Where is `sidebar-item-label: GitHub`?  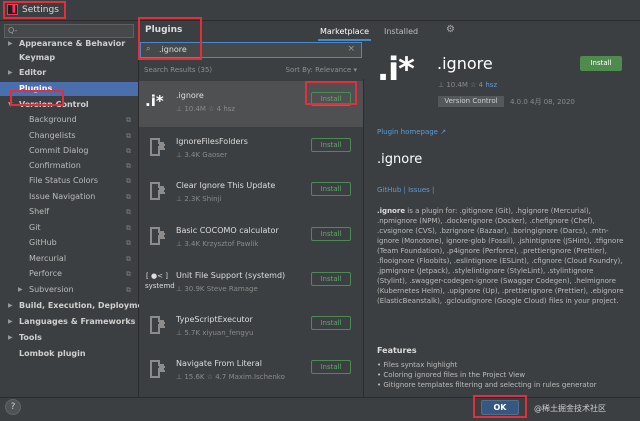
sidebar-item-label: GitHub is located at coordinates (43, 242).